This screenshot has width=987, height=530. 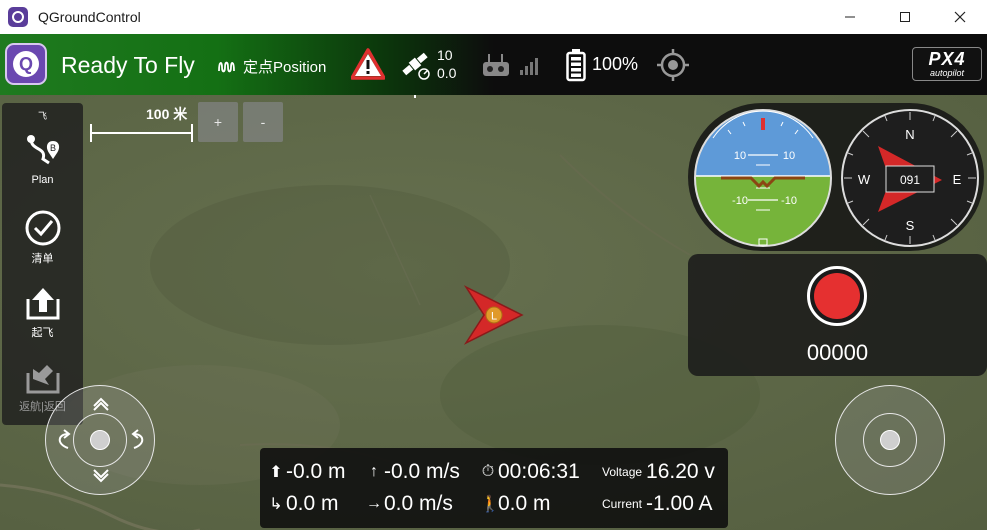 What do you see at coordinates (658, 471) in the screenshot?
I see `voltage-value: Voltage 16.20 v` at bounding box center [658, 471].